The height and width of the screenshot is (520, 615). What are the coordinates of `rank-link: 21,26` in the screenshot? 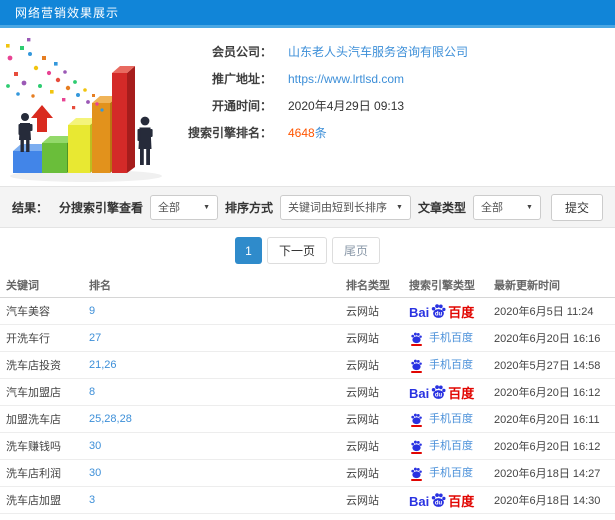 It's located at (103, 365).